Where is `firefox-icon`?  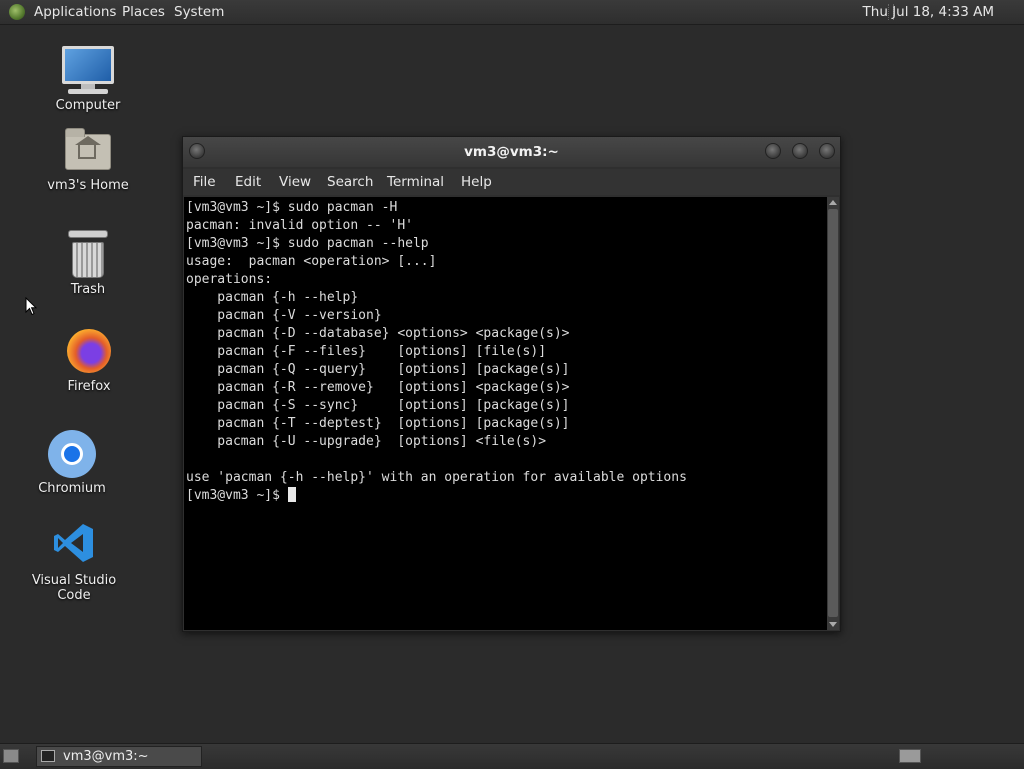
firefox-icon is located at coordinates (89, 351).